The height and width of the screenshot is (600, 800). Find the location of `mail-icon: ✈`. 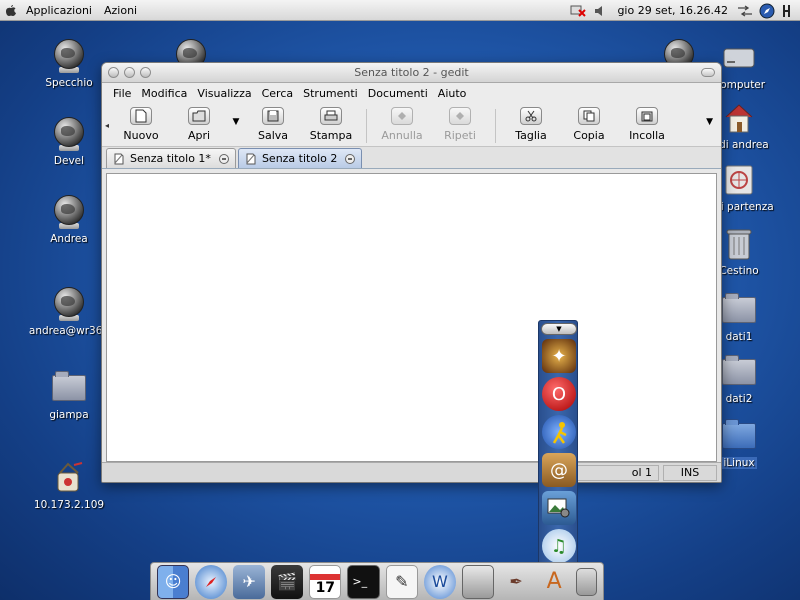

mail-icon: ✈ is located at coordinates (249, 581).